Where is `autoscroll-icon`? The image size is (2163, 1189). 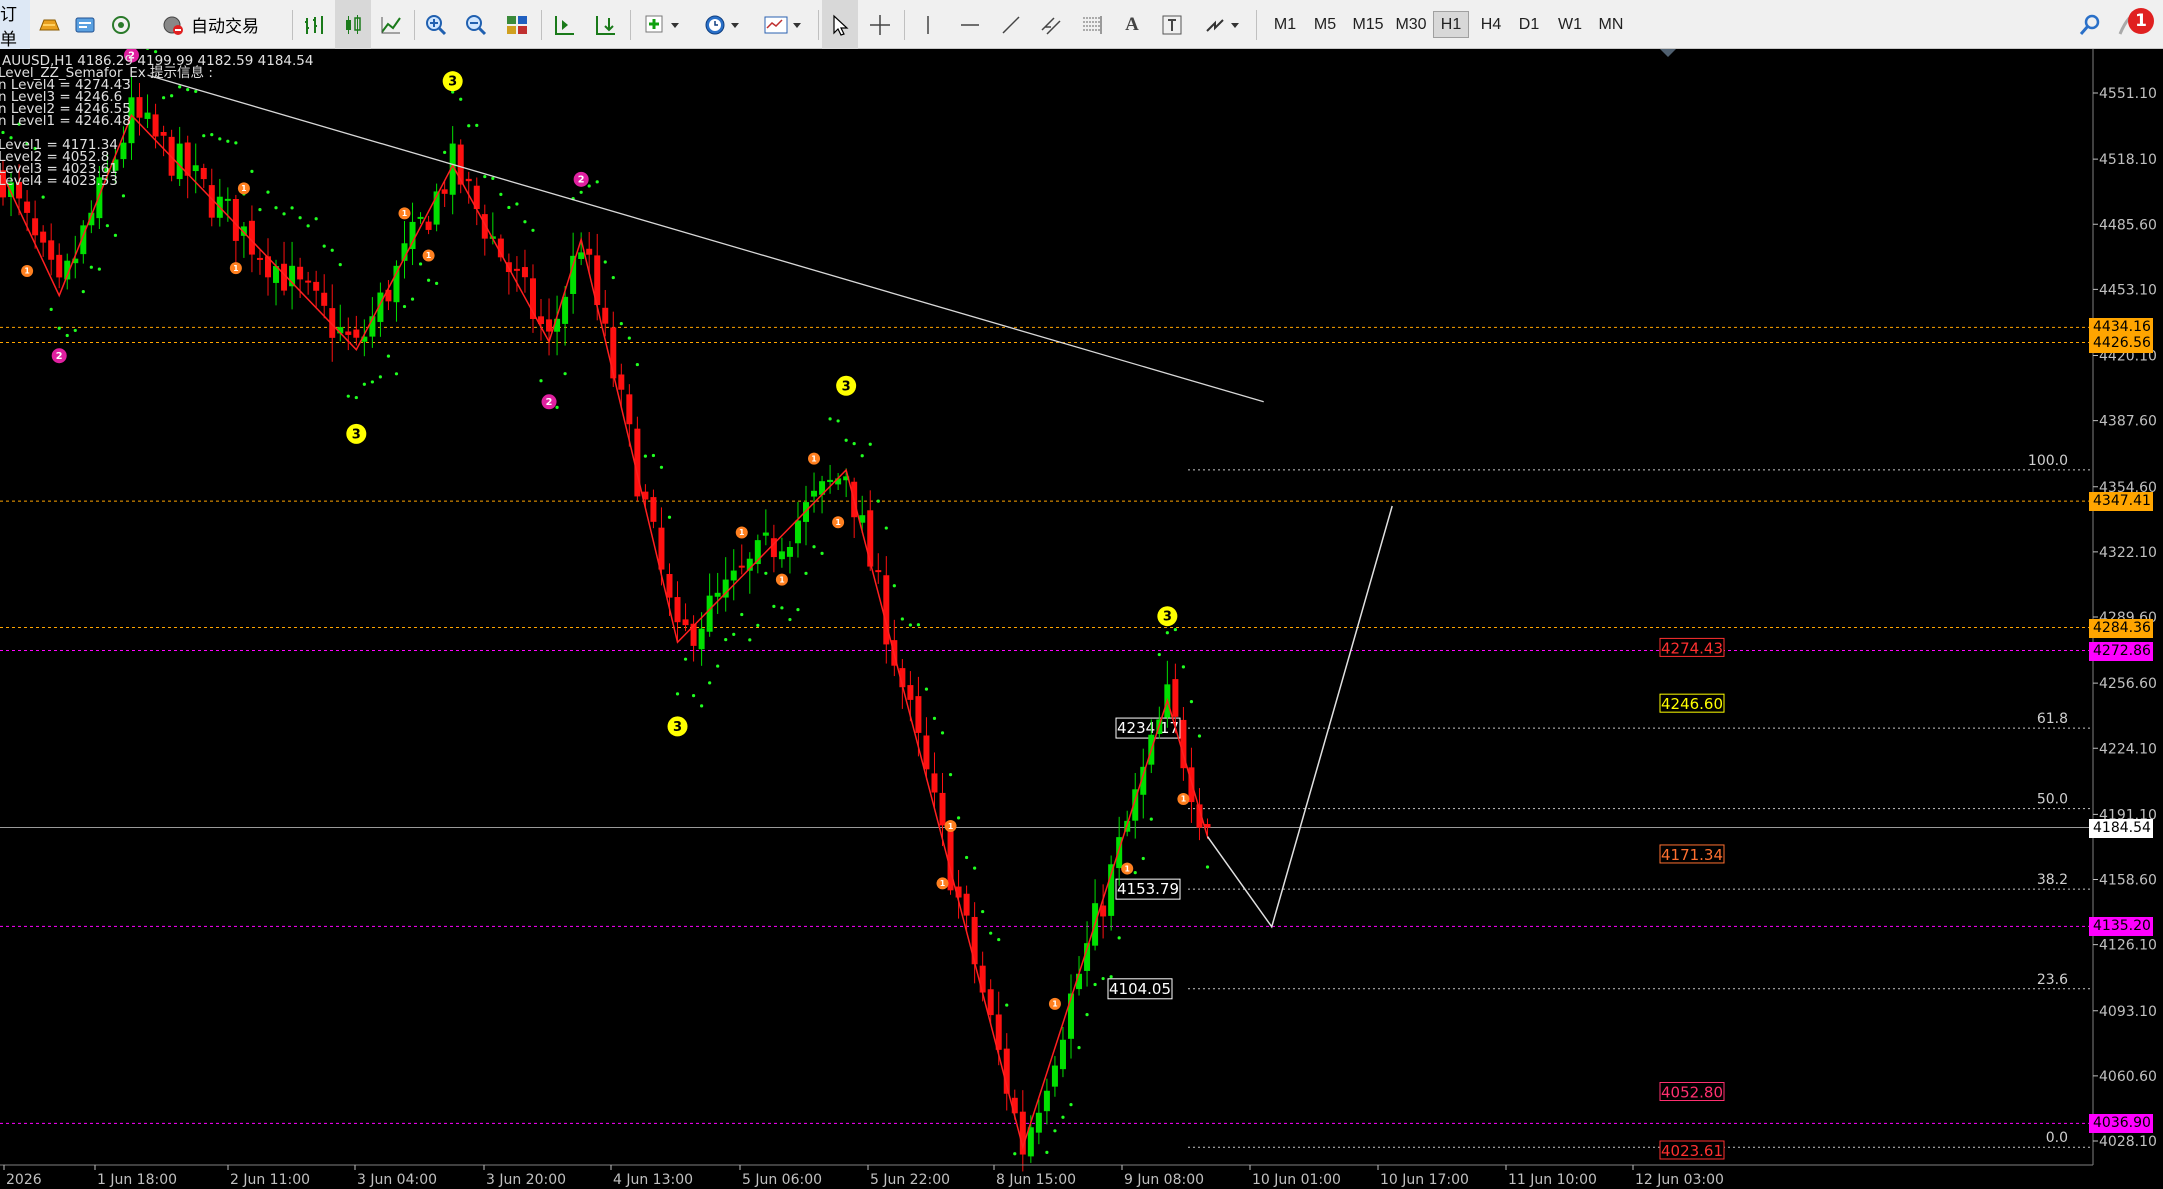 autoscroll-icon is located at coordinates (605, 24).